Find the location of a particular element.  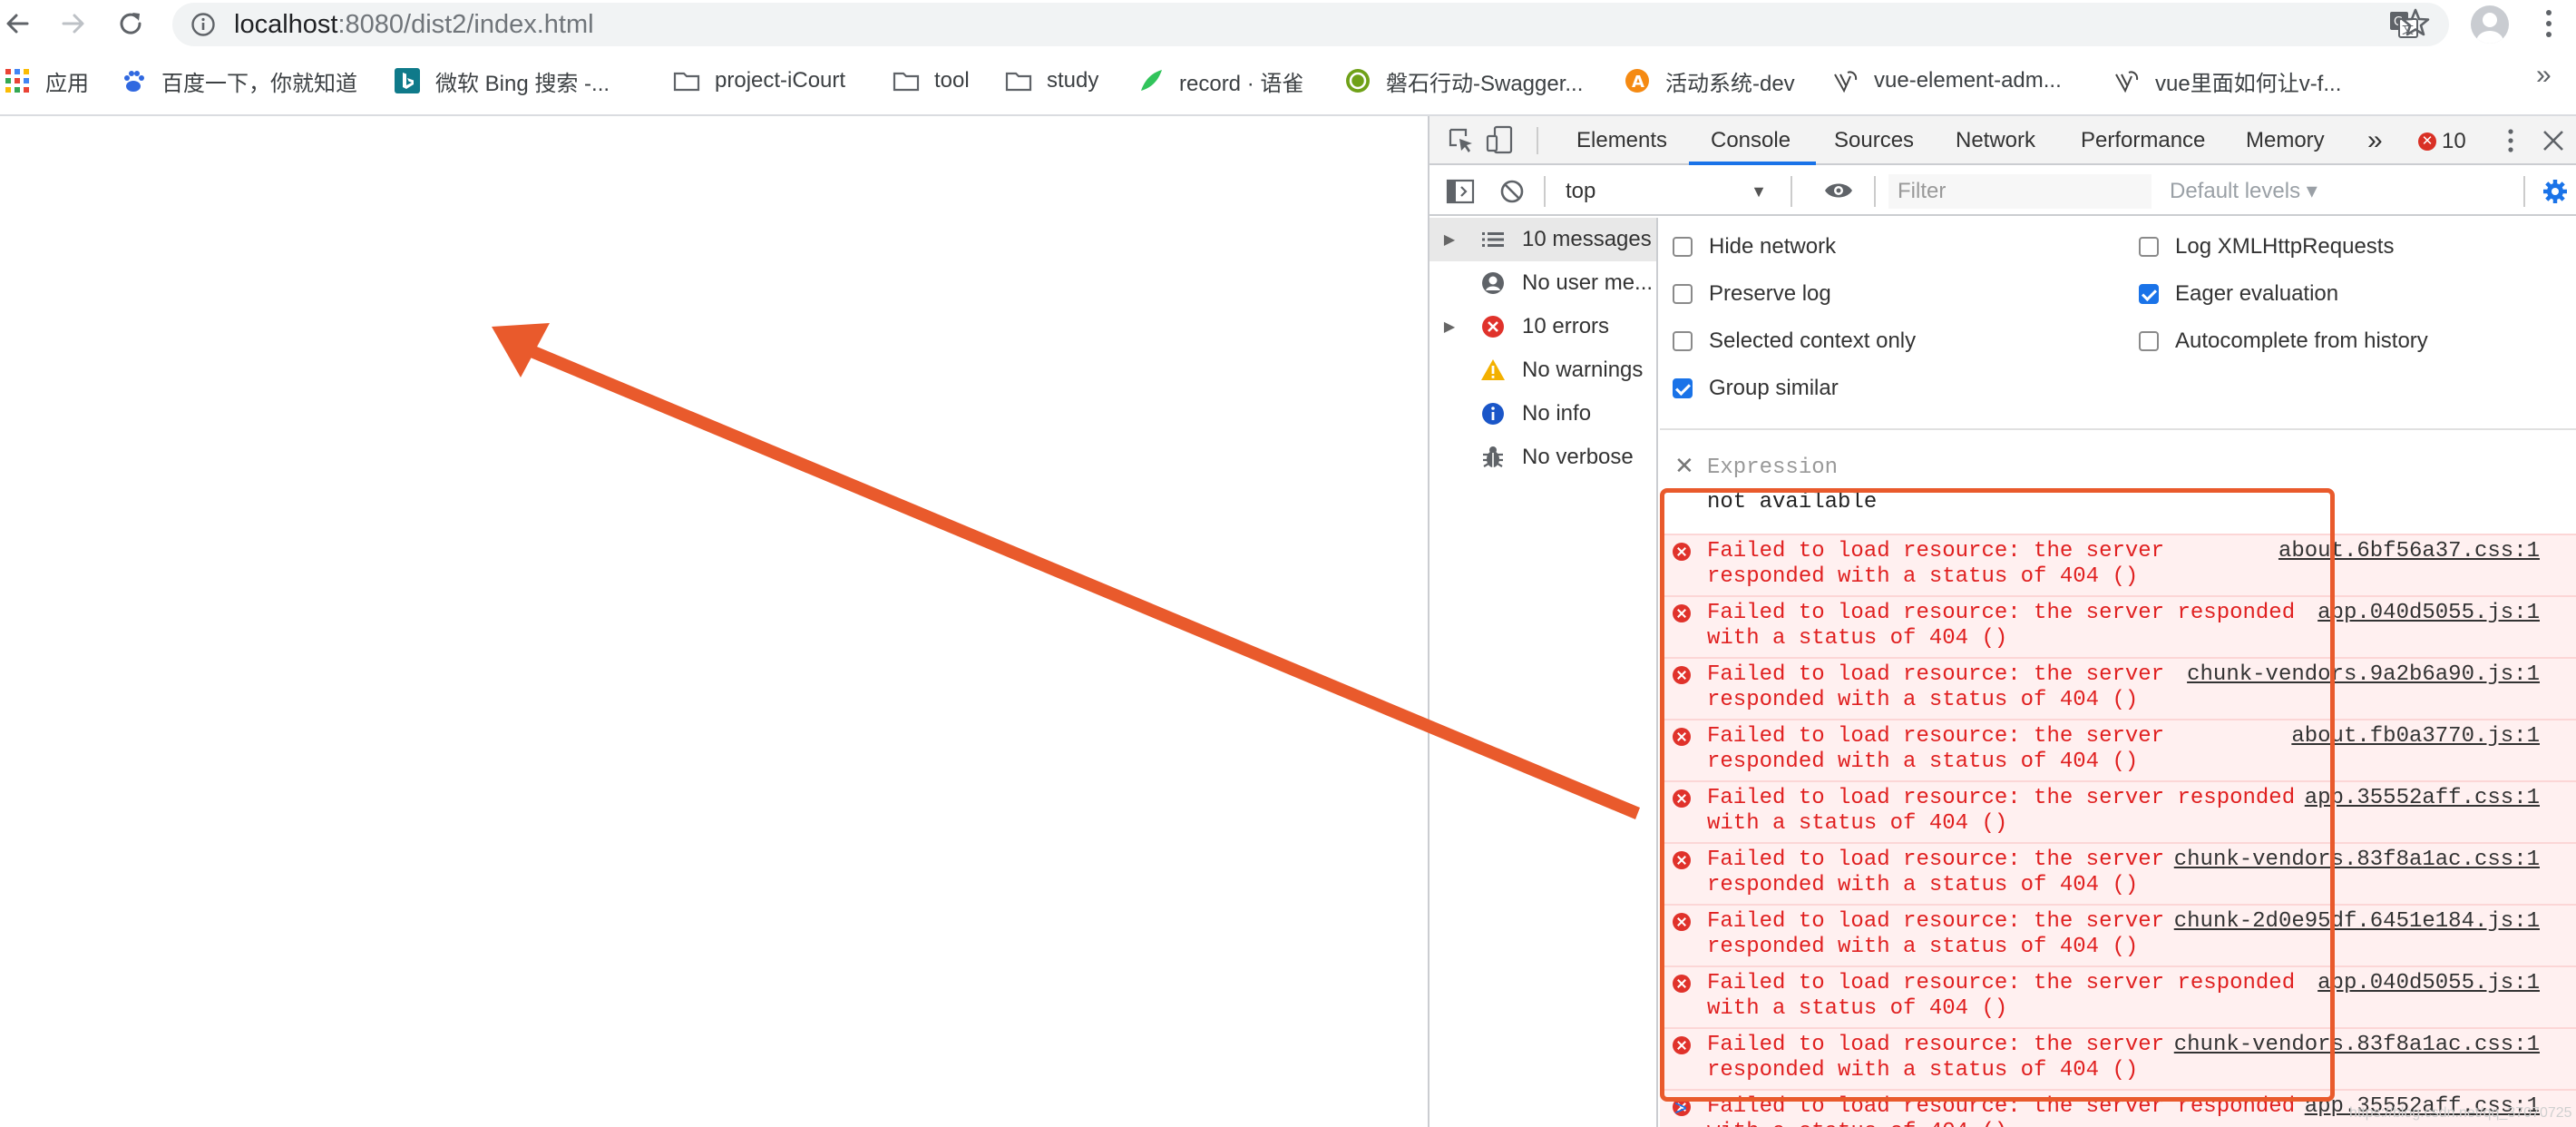

console-prompt: > is located at coordinates (1680, 1109).